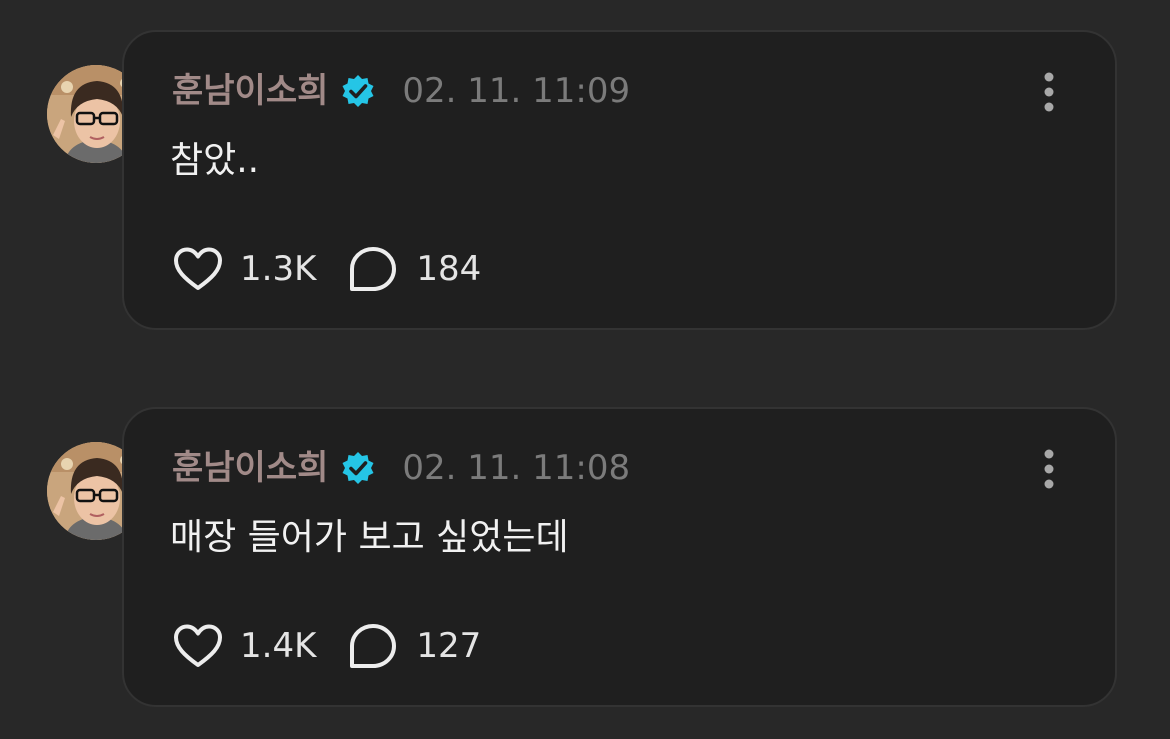 This screenshot has width=1170, height=739. I want to click on like-count: 1.4K, so click(278, 646).